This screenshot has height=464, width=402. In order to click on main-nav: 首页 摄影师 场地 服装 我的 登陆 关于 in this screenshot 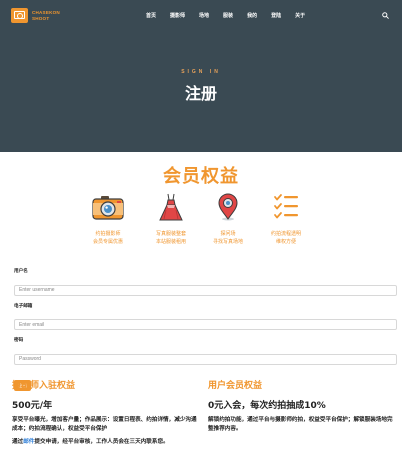, I will do `click(232, 15)`.